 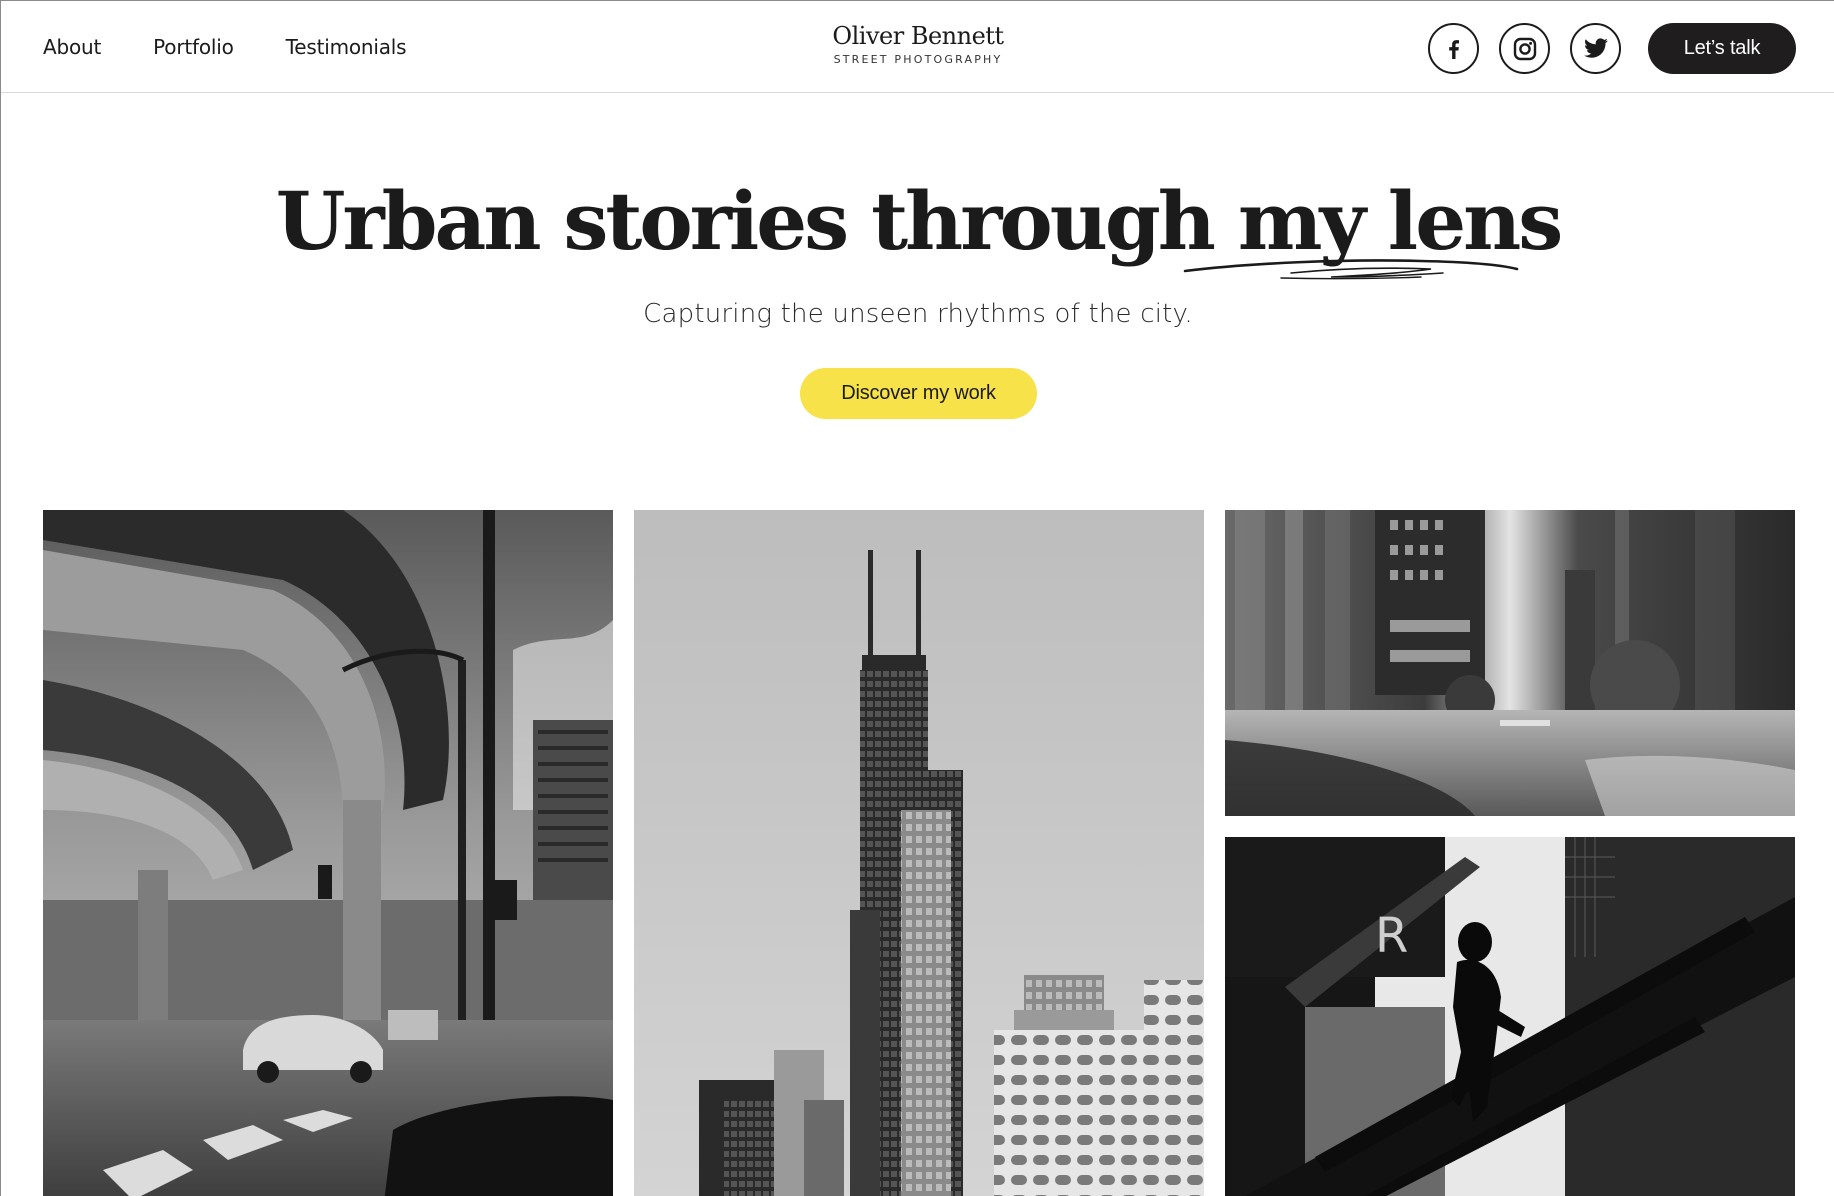 I want to click on brand-name: Oliver Bennett, so click(x=918, y=36).